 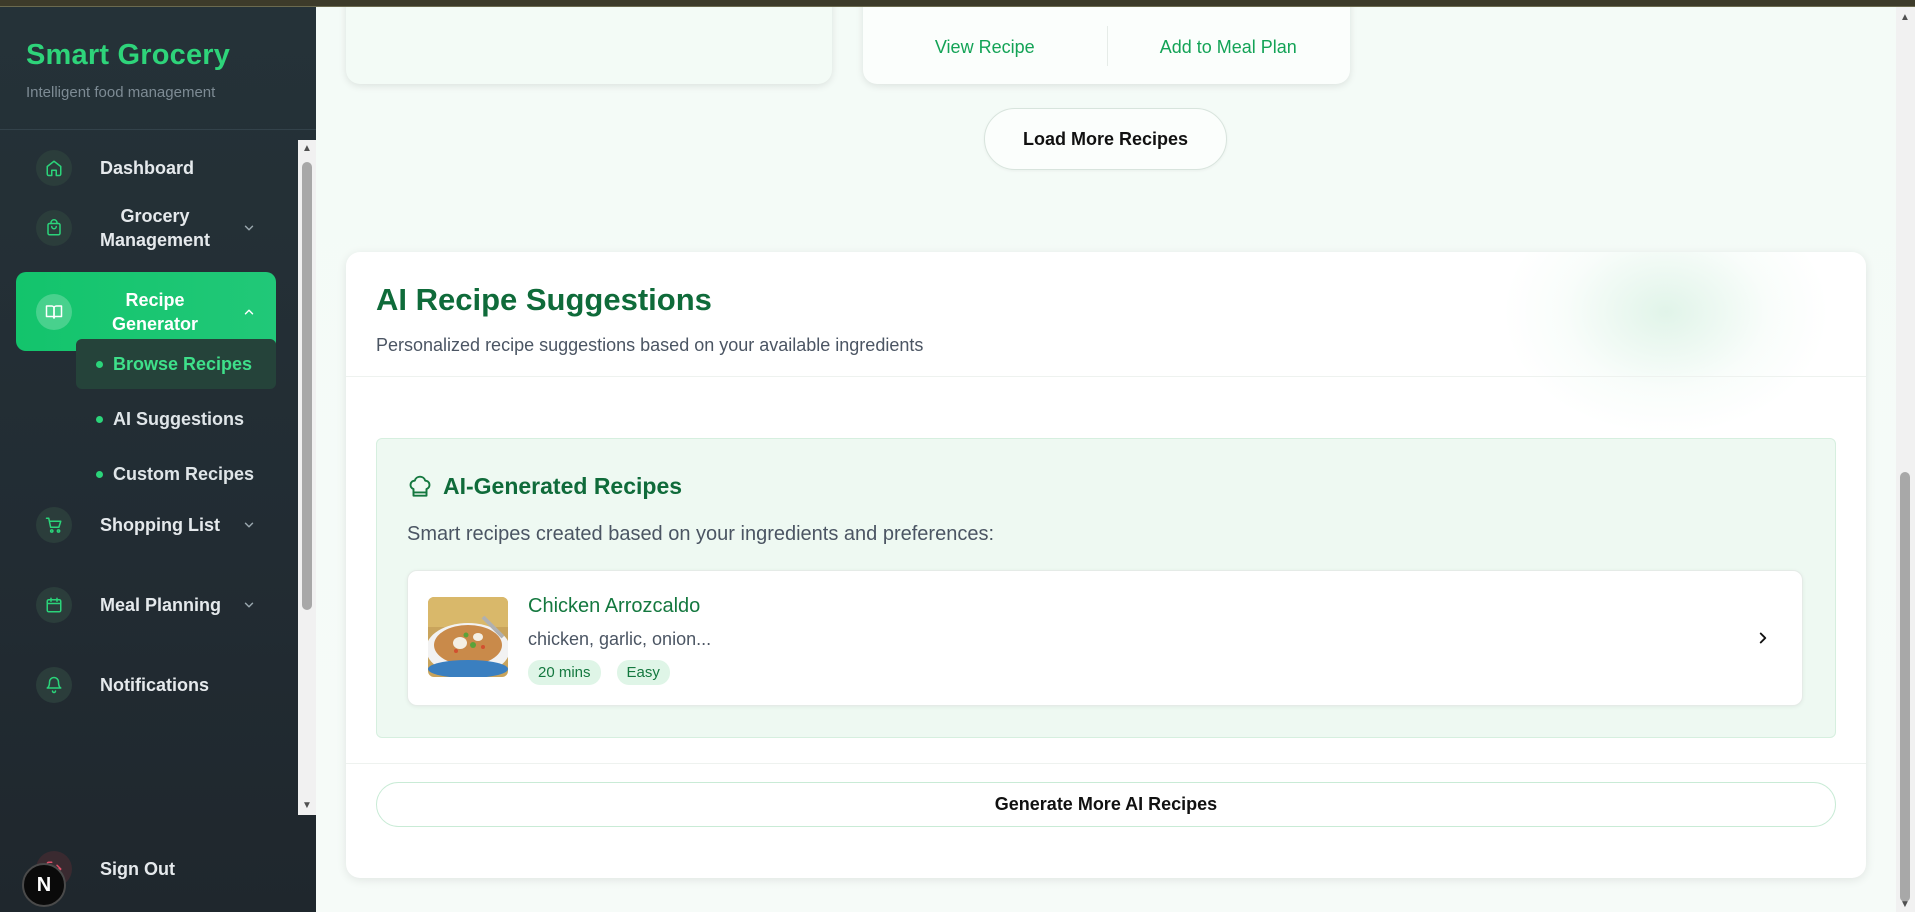 I want to click on recipe-card-actions: View Recipe Add to Meal Plan, so click(x=1107, y=46).